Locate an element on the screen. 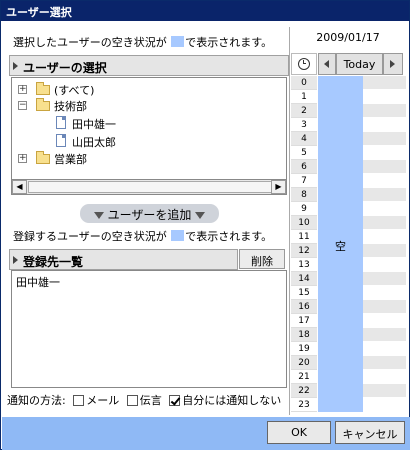 The width and height of the screenshot is (410, 450). tree-item-label: 田中雄一 is located at coordinates (94, 124).